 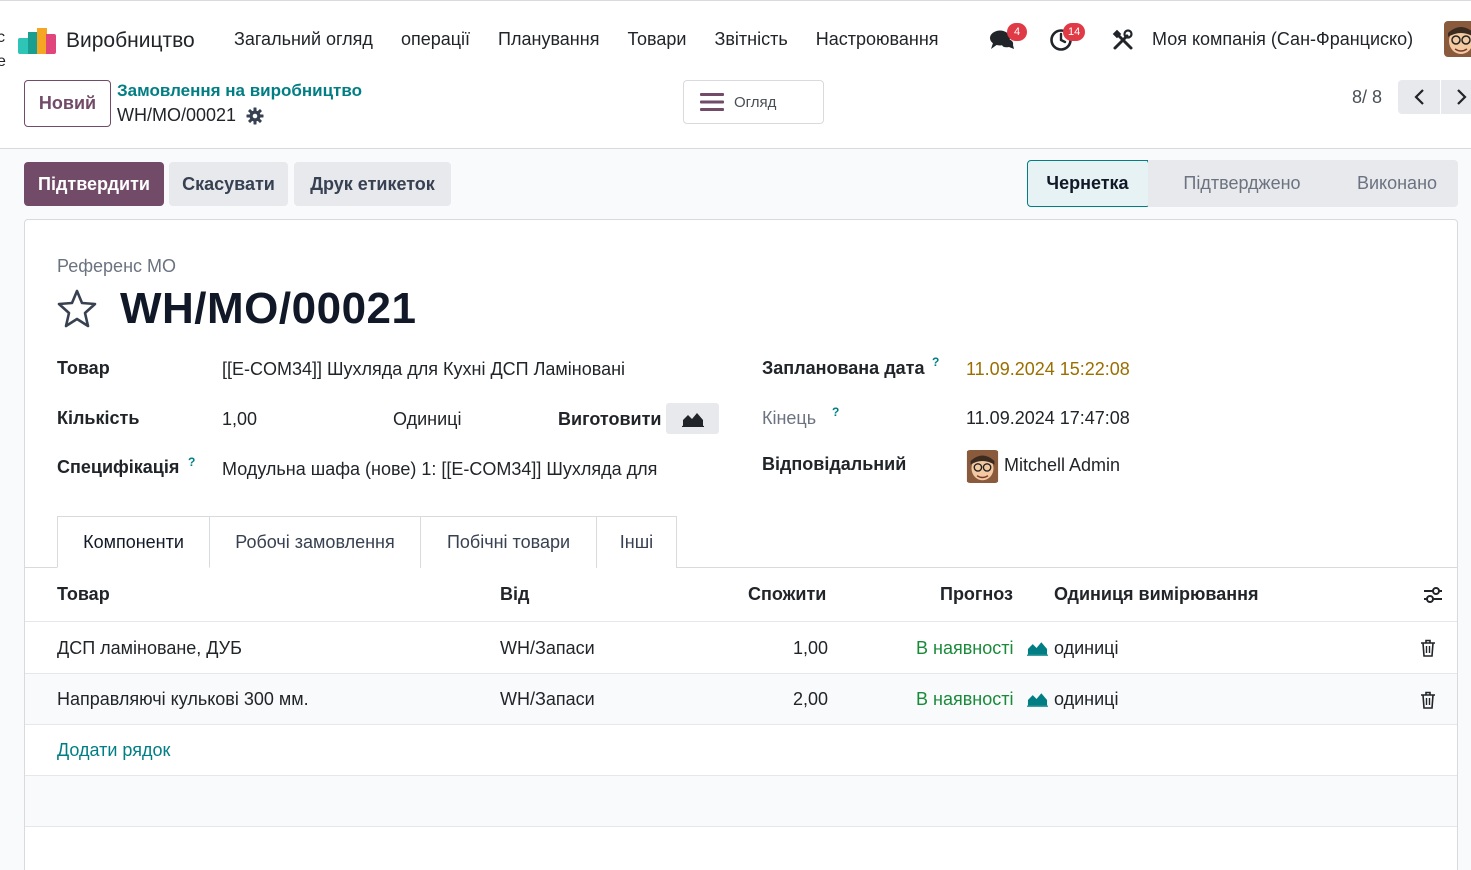 I want to click on pager-previous-button, so click(x=1419, y=97).